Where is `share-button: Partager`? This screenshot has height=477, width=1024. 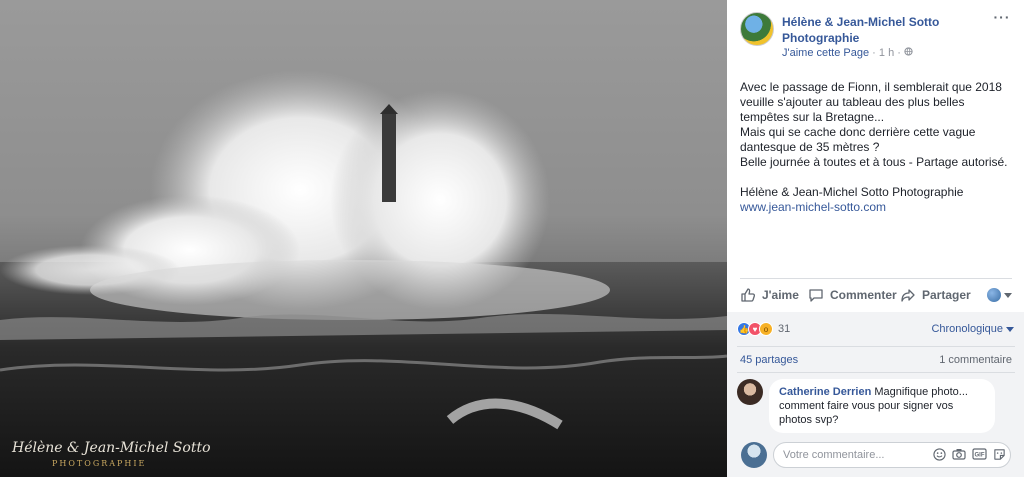 share-button: Partager is located at coordinates (935, 295).